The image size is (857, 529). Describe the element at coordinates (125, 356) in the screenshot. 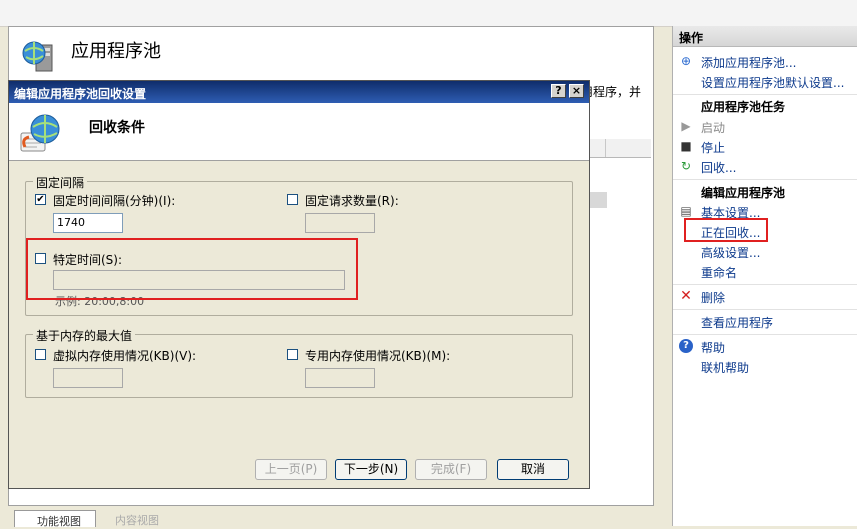

I see `virtual-memory-label: 虚拟内存使用情况(KB)(V):` at that location.